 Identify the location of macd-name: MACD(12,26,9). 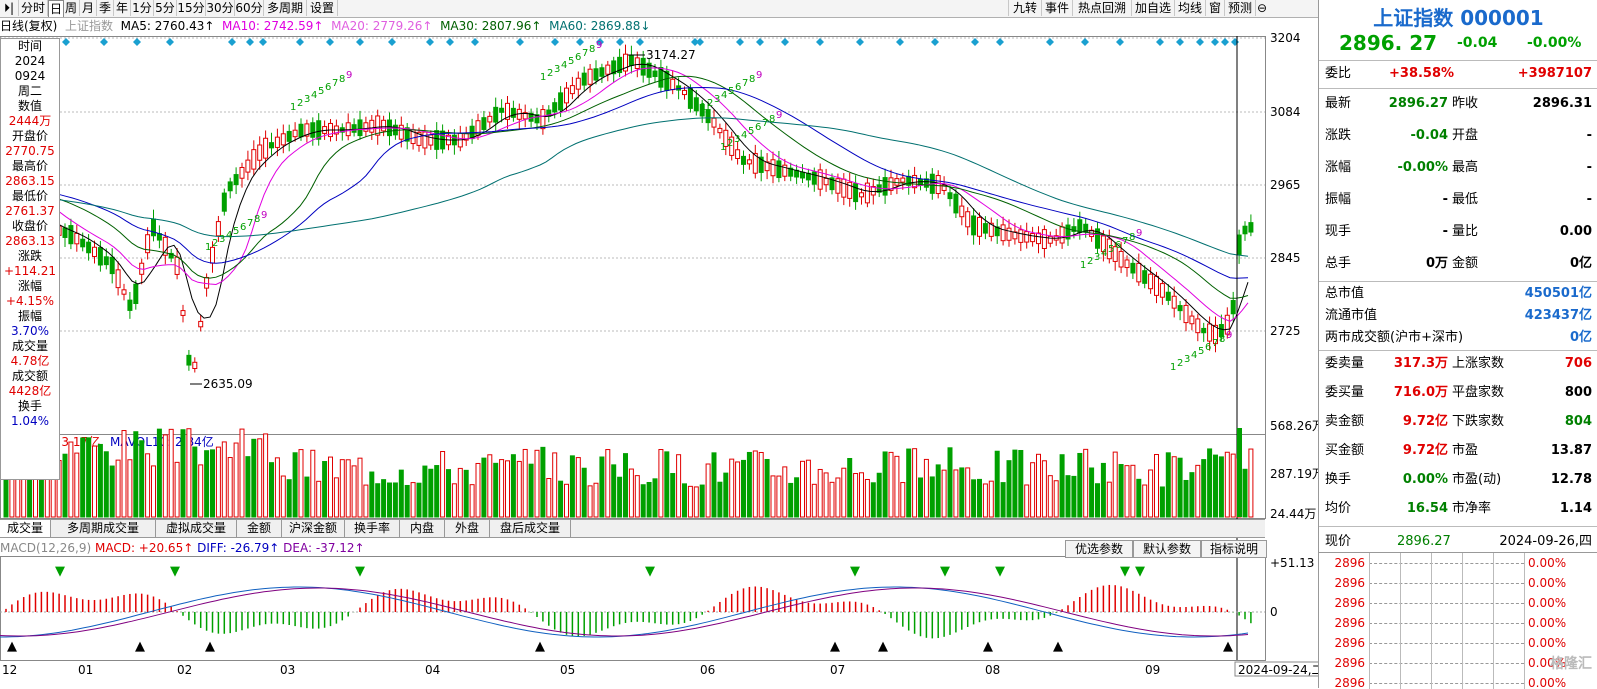
(46, 548).